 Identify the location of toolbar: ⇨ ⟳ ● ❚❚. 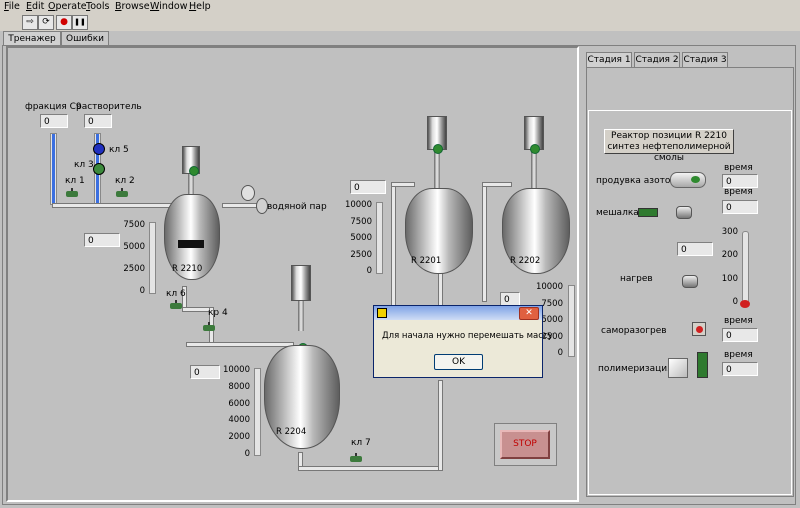
(400, 22).